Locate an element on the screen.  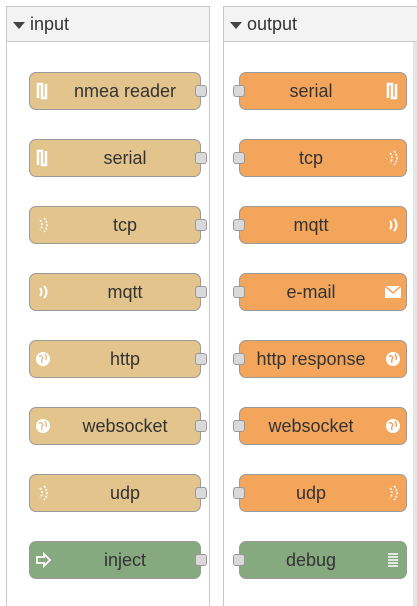
palette-node-email-out: e-mail is located at coordinates (320, 292).